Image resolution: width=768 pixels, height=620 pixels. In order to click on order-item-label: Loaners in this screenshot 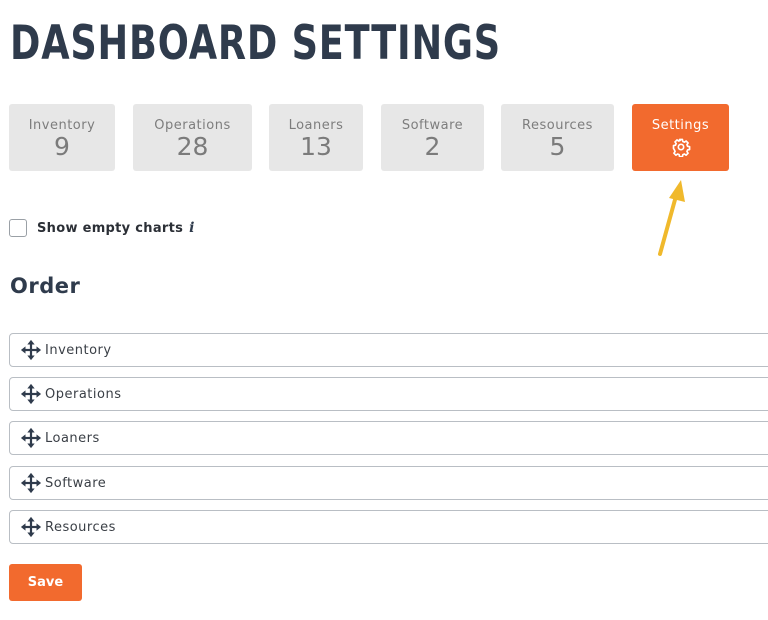, I will do `click(72, 438)`.